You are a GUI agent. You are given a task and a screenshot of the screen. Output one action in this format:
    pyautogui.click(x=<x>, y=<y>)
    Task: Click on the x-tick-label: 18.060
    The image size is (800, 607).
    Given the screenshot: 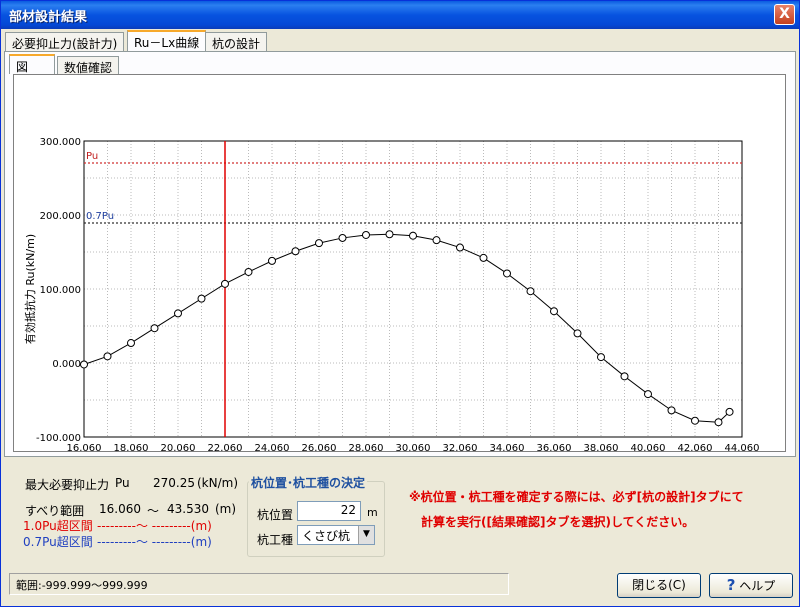 What is the action you would take?
    pyautogui.click(x=131, y=447)
    